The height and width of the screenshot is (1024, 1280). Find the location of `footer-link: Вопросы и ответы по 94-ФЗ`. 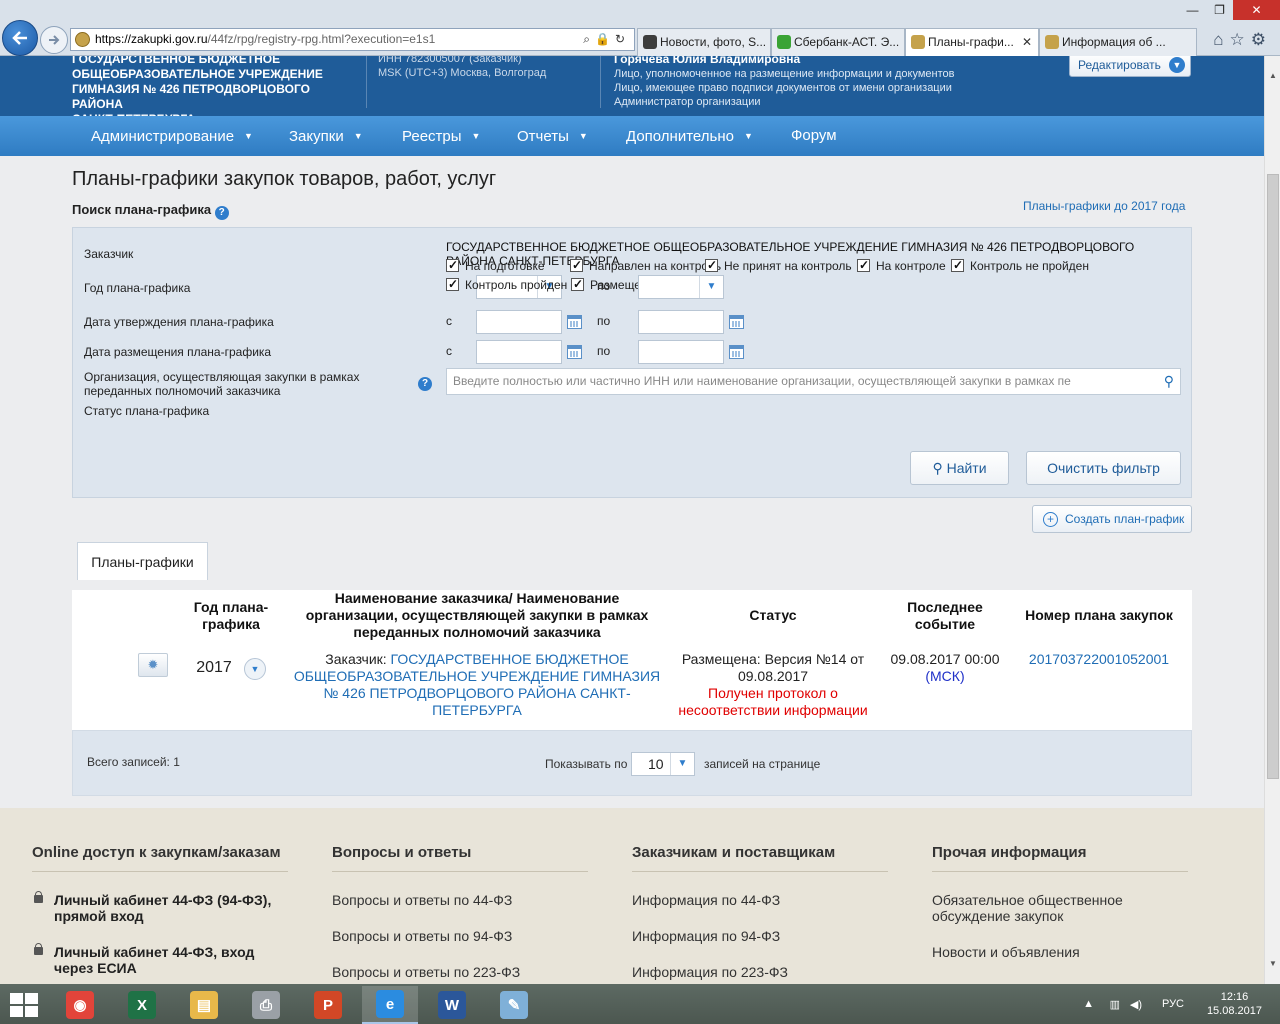

footer-link: Вопросы и ответы по 94-ФЗ is located at coordinates (460, 936).